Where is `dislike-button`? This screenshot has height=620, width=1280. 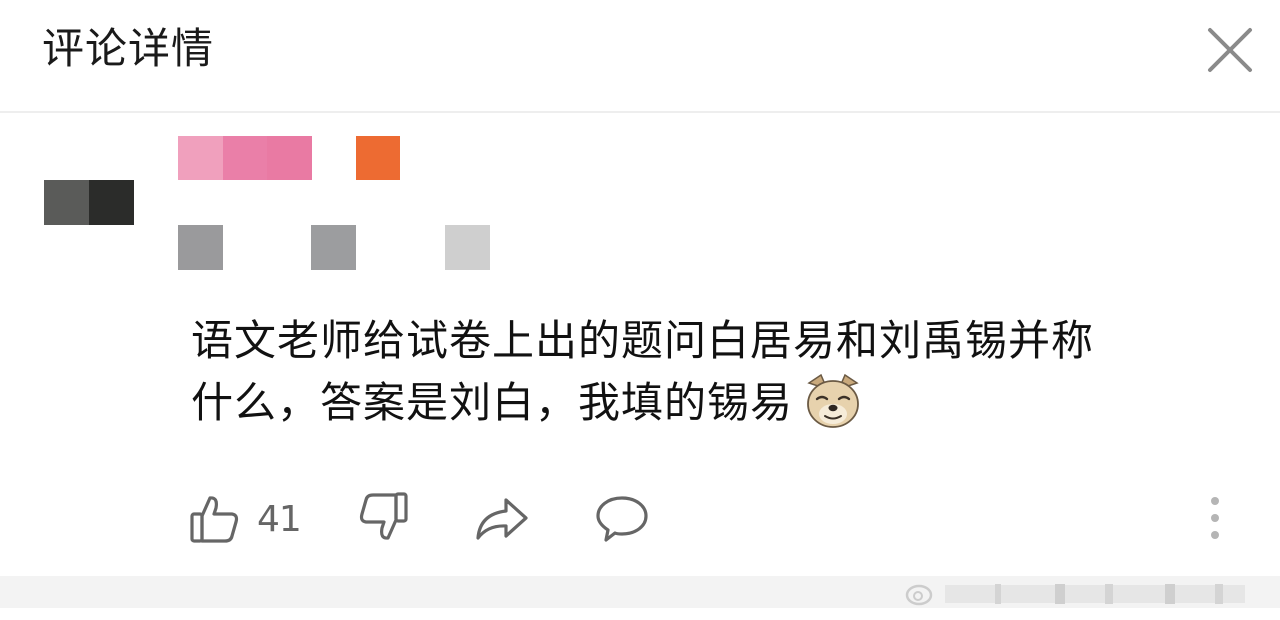 dislike-button is located at coordinates (384, 518).